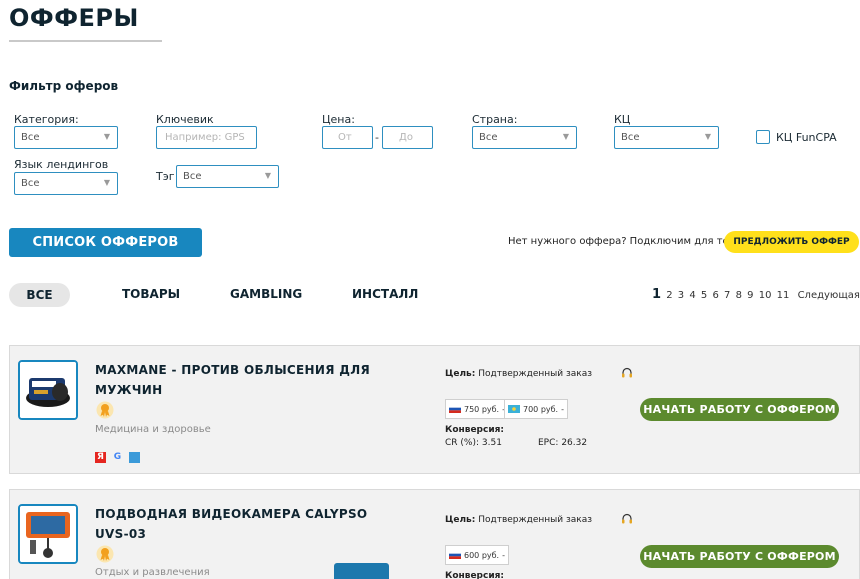 The height and width of the screenshot is (579, 860). Describe the element at coordinates (134, 457) in the screenshot. I see `facebook-icon` at that location.